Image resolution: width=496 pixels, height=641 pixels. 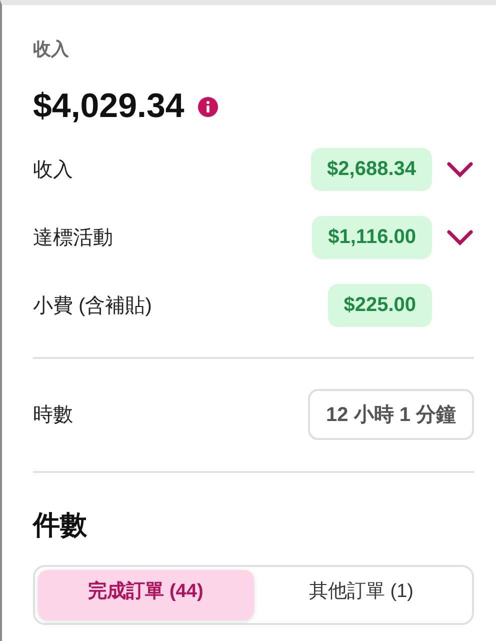 What do you see at coordinates (92, 306) in the screenshot?
I see `breakdown-label: 小費 (含補貼)` at bounding box center [92, 306].